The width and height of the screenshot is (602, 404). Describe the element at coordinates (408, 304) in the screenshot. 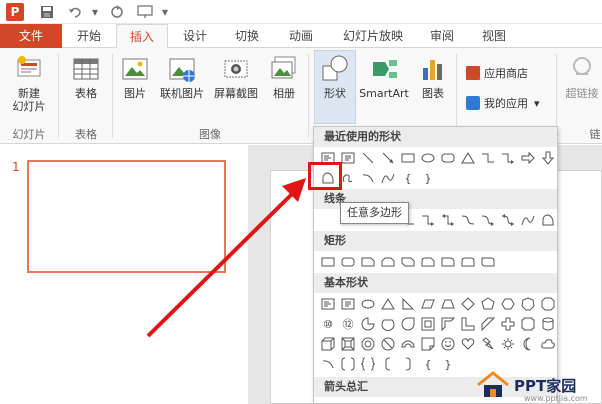

I see `right-triangle-icon` at that location.